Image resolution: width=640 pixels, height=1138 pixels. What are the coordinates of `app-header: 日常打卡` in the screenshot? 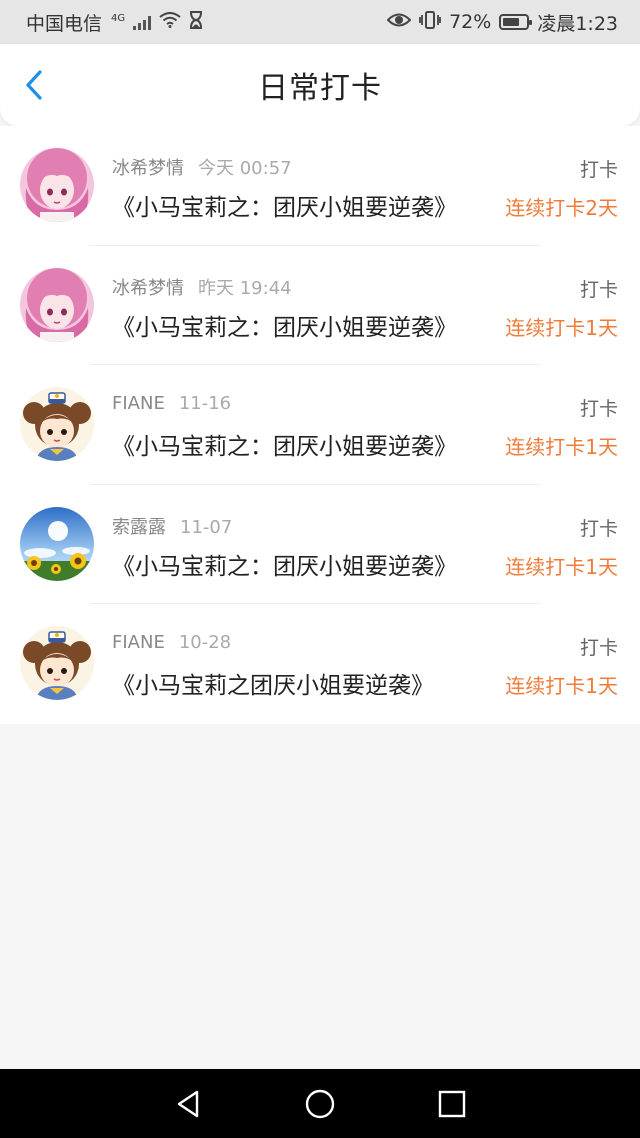 It's located at (320, 85).